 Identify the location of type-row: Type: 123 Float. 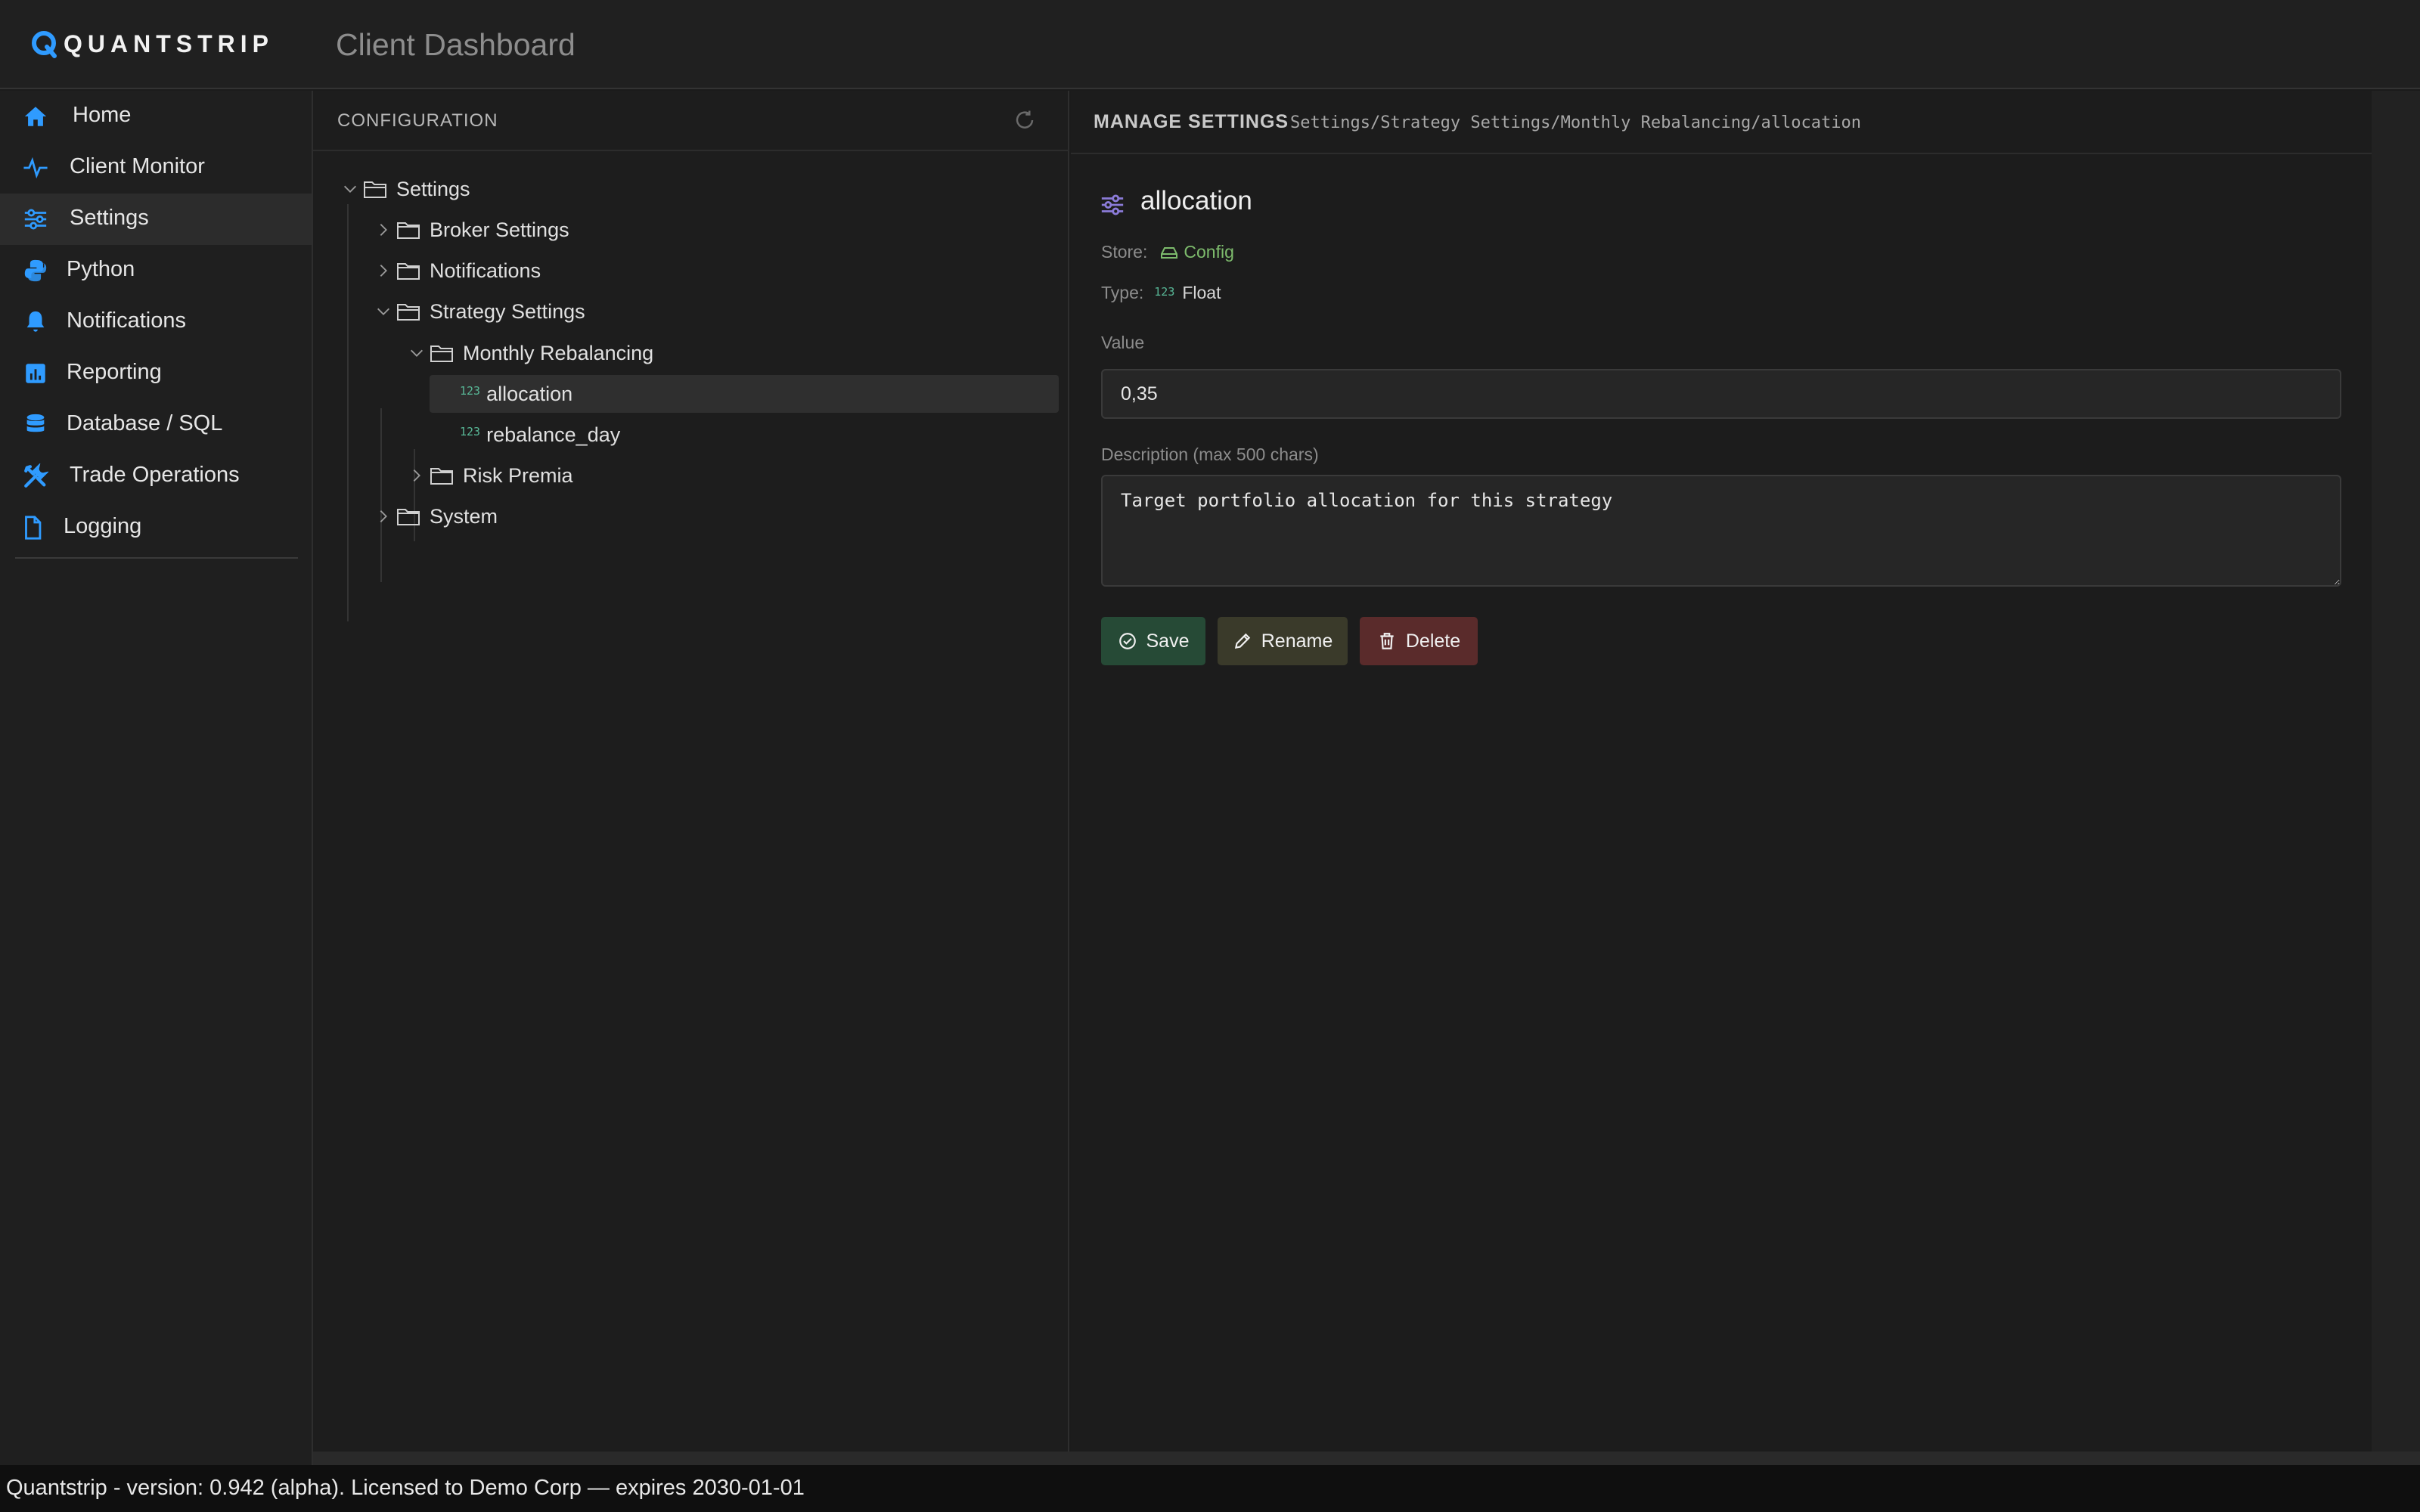
(1161, 293).